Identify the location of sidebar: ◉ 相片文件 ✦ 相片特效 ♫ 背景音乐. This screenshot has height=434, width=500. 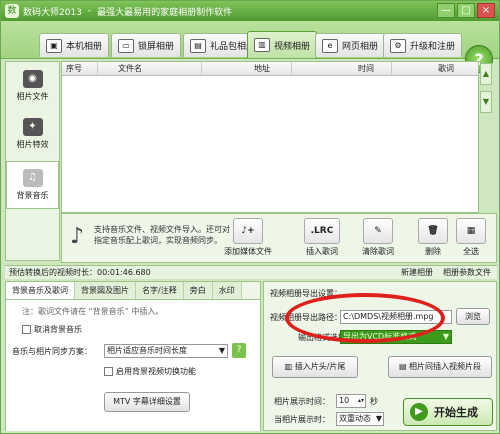
(32, 161).